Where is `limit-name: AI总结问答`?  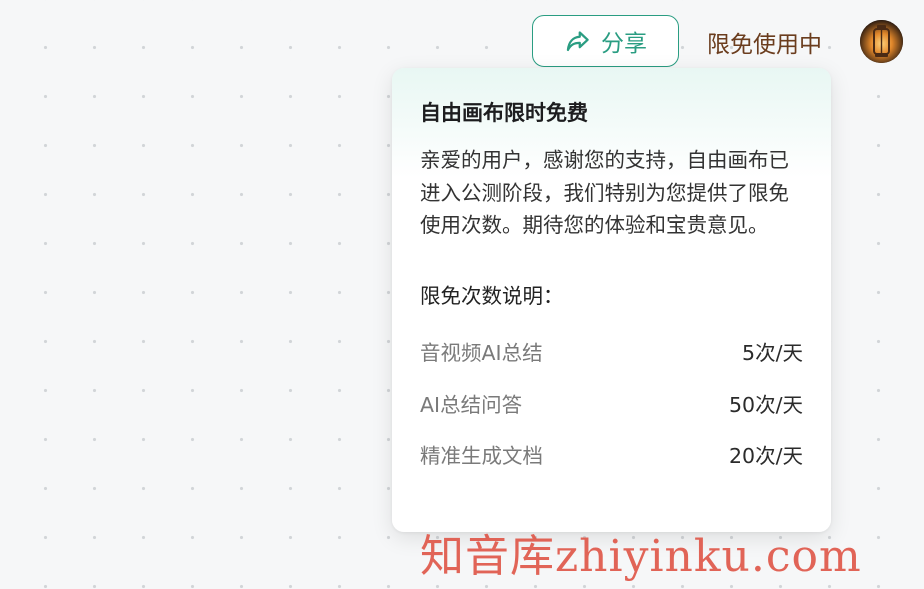 limit-name: AI总结问答 is located at coordinates (471, 404).